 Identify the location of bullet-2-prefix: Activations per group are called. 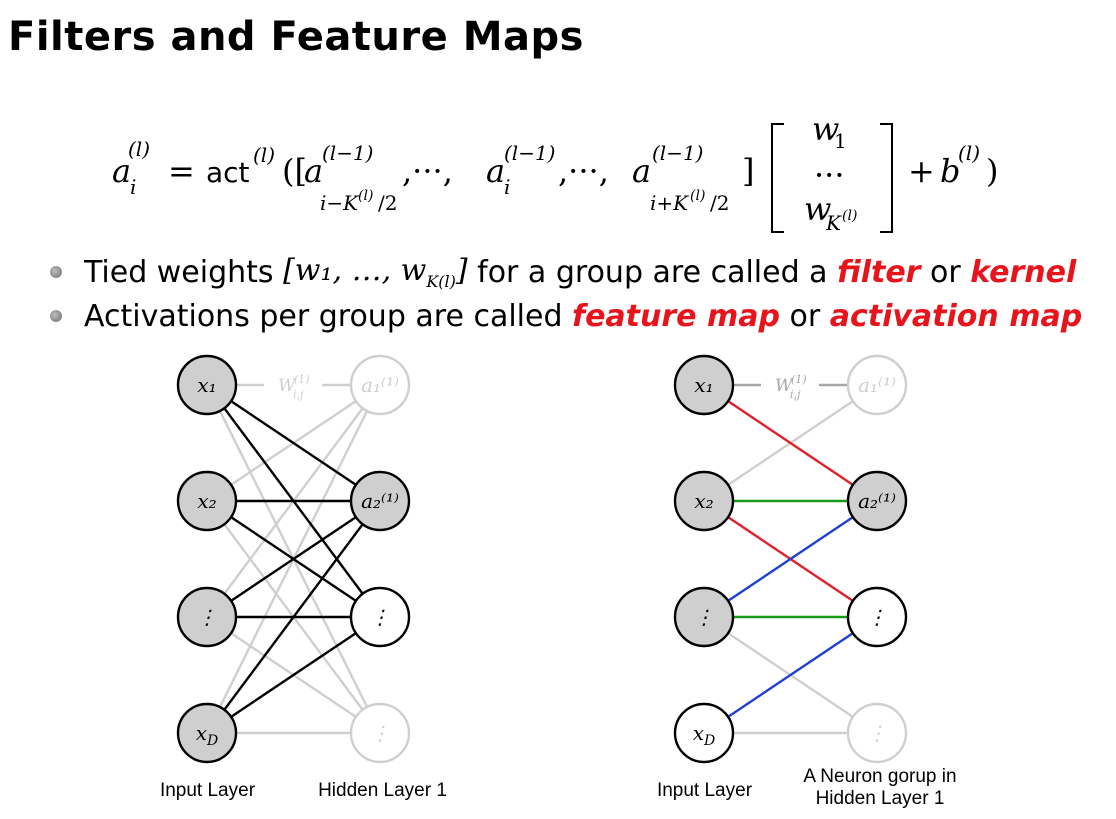
(328, 316).